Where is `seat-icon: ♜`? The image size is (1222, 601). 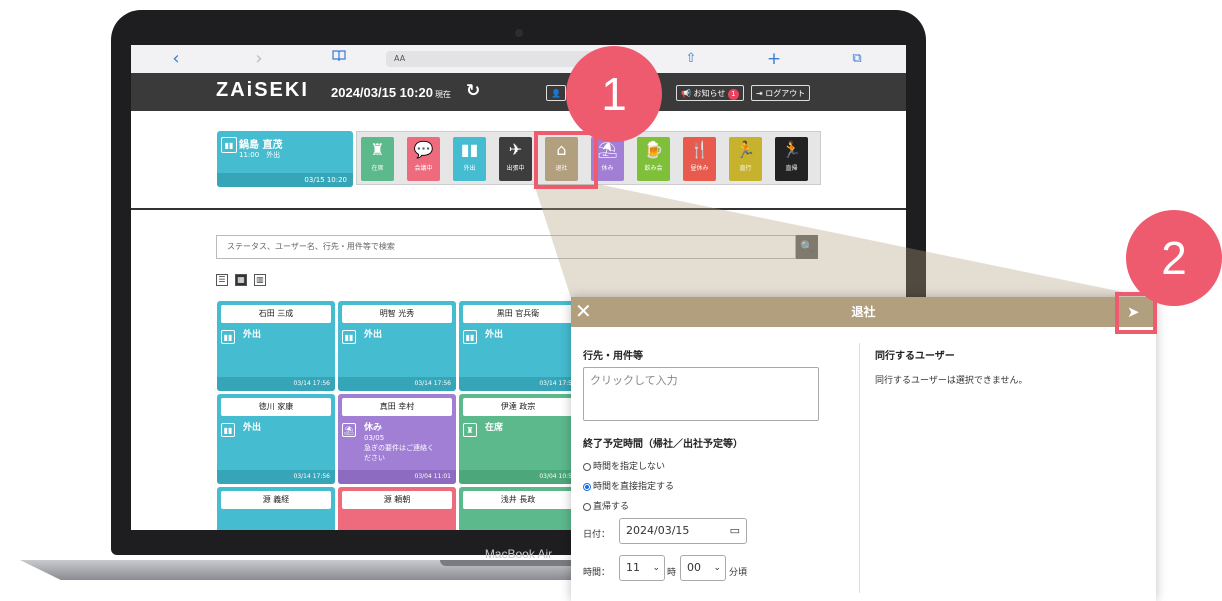
seat-icon: ♜ is located at coordinates (377, 149).